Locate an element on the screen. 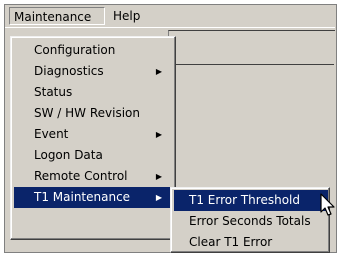  menu-item-sw-hw-revision: SW / HW Revision is located at coordinates (93, 113).